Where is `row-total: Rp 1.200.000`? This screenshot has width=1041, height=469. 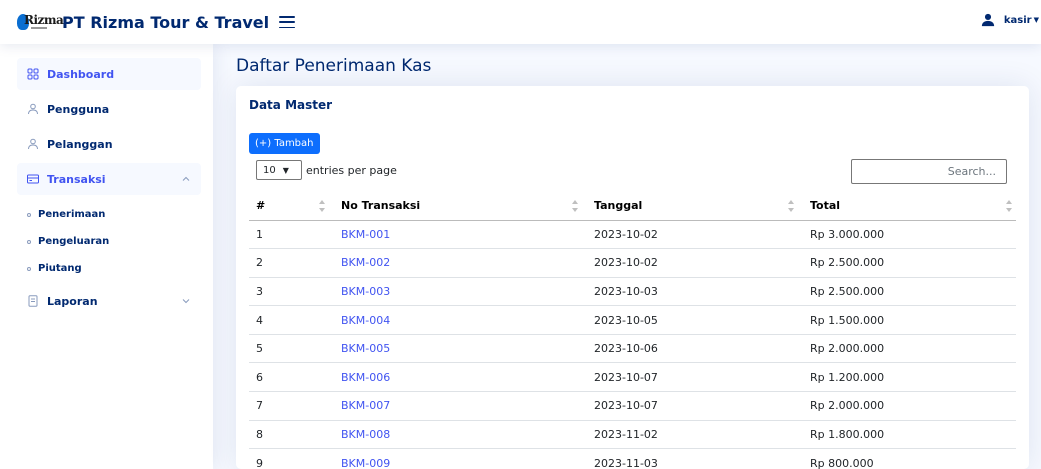 row-total: Rp 1.200.000 is located at coordinates (907, 377).